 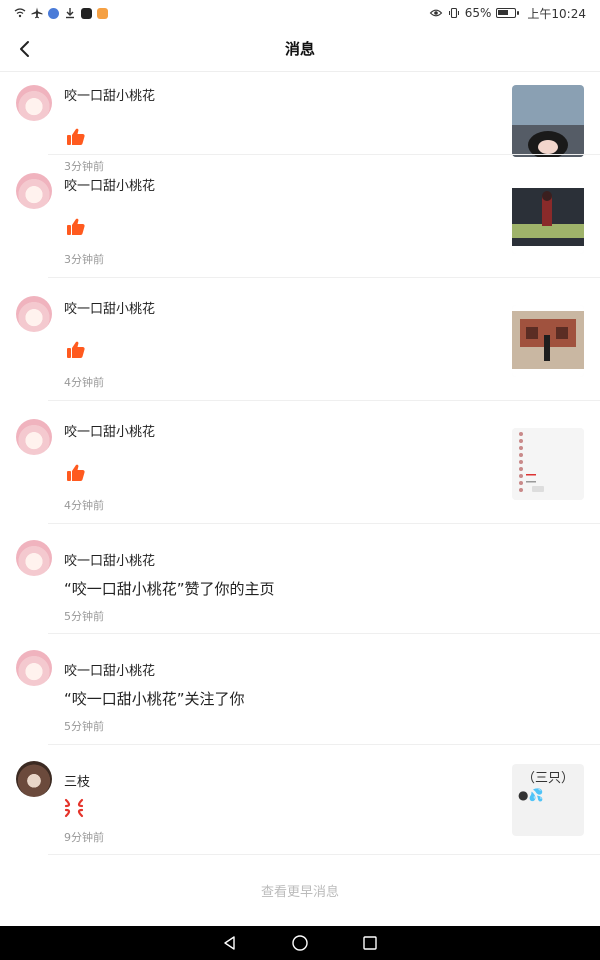 I want to click on nav-back-button, so click(x=230, y=943).